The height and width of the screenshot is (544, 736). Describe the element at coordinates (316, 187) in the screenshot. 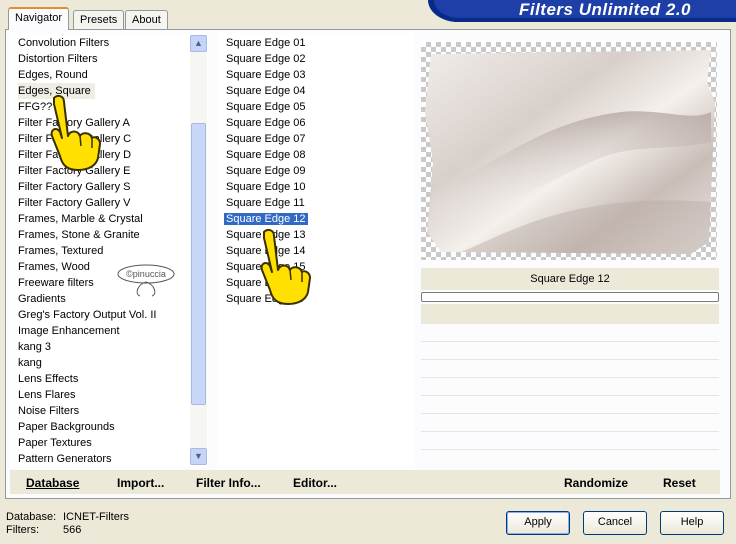

I see `filter-item: Square Edge 10` at that location.